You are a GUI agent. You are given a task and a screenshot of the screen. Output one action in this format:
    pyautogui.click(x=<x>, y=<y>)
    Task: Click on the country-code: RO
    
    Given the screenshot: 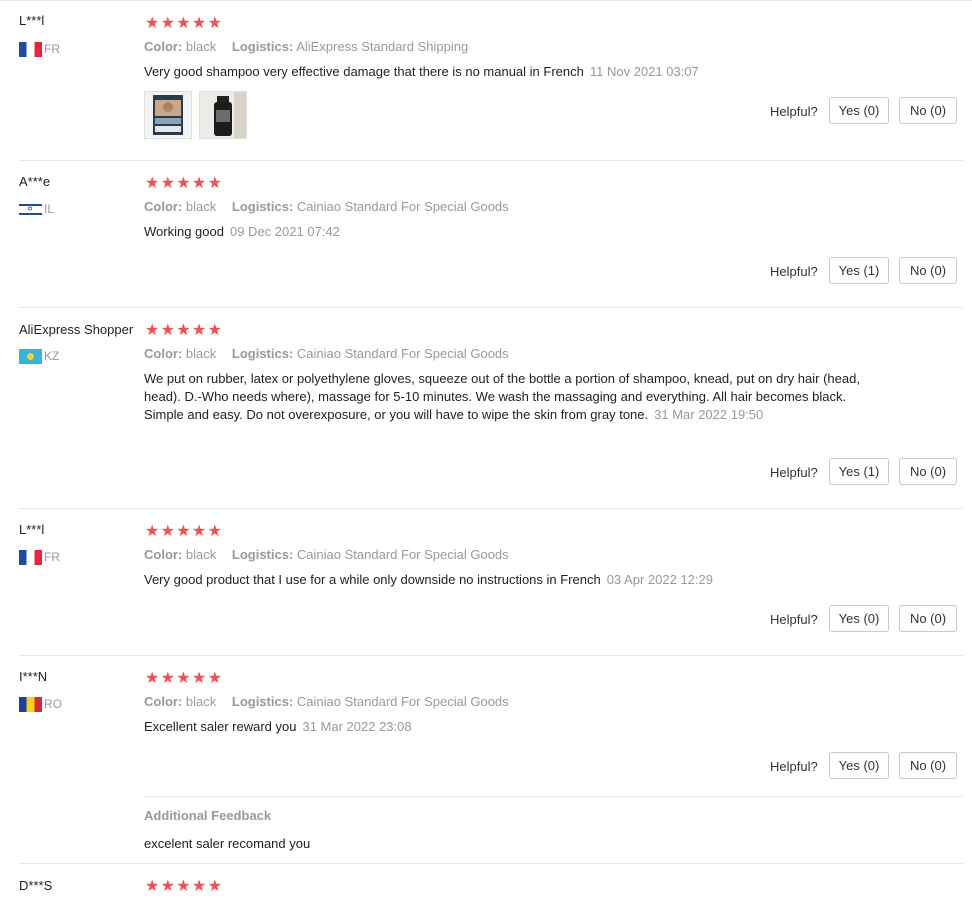 What is the action you would take?
    pyautogui.click(x=53, y=704)
    